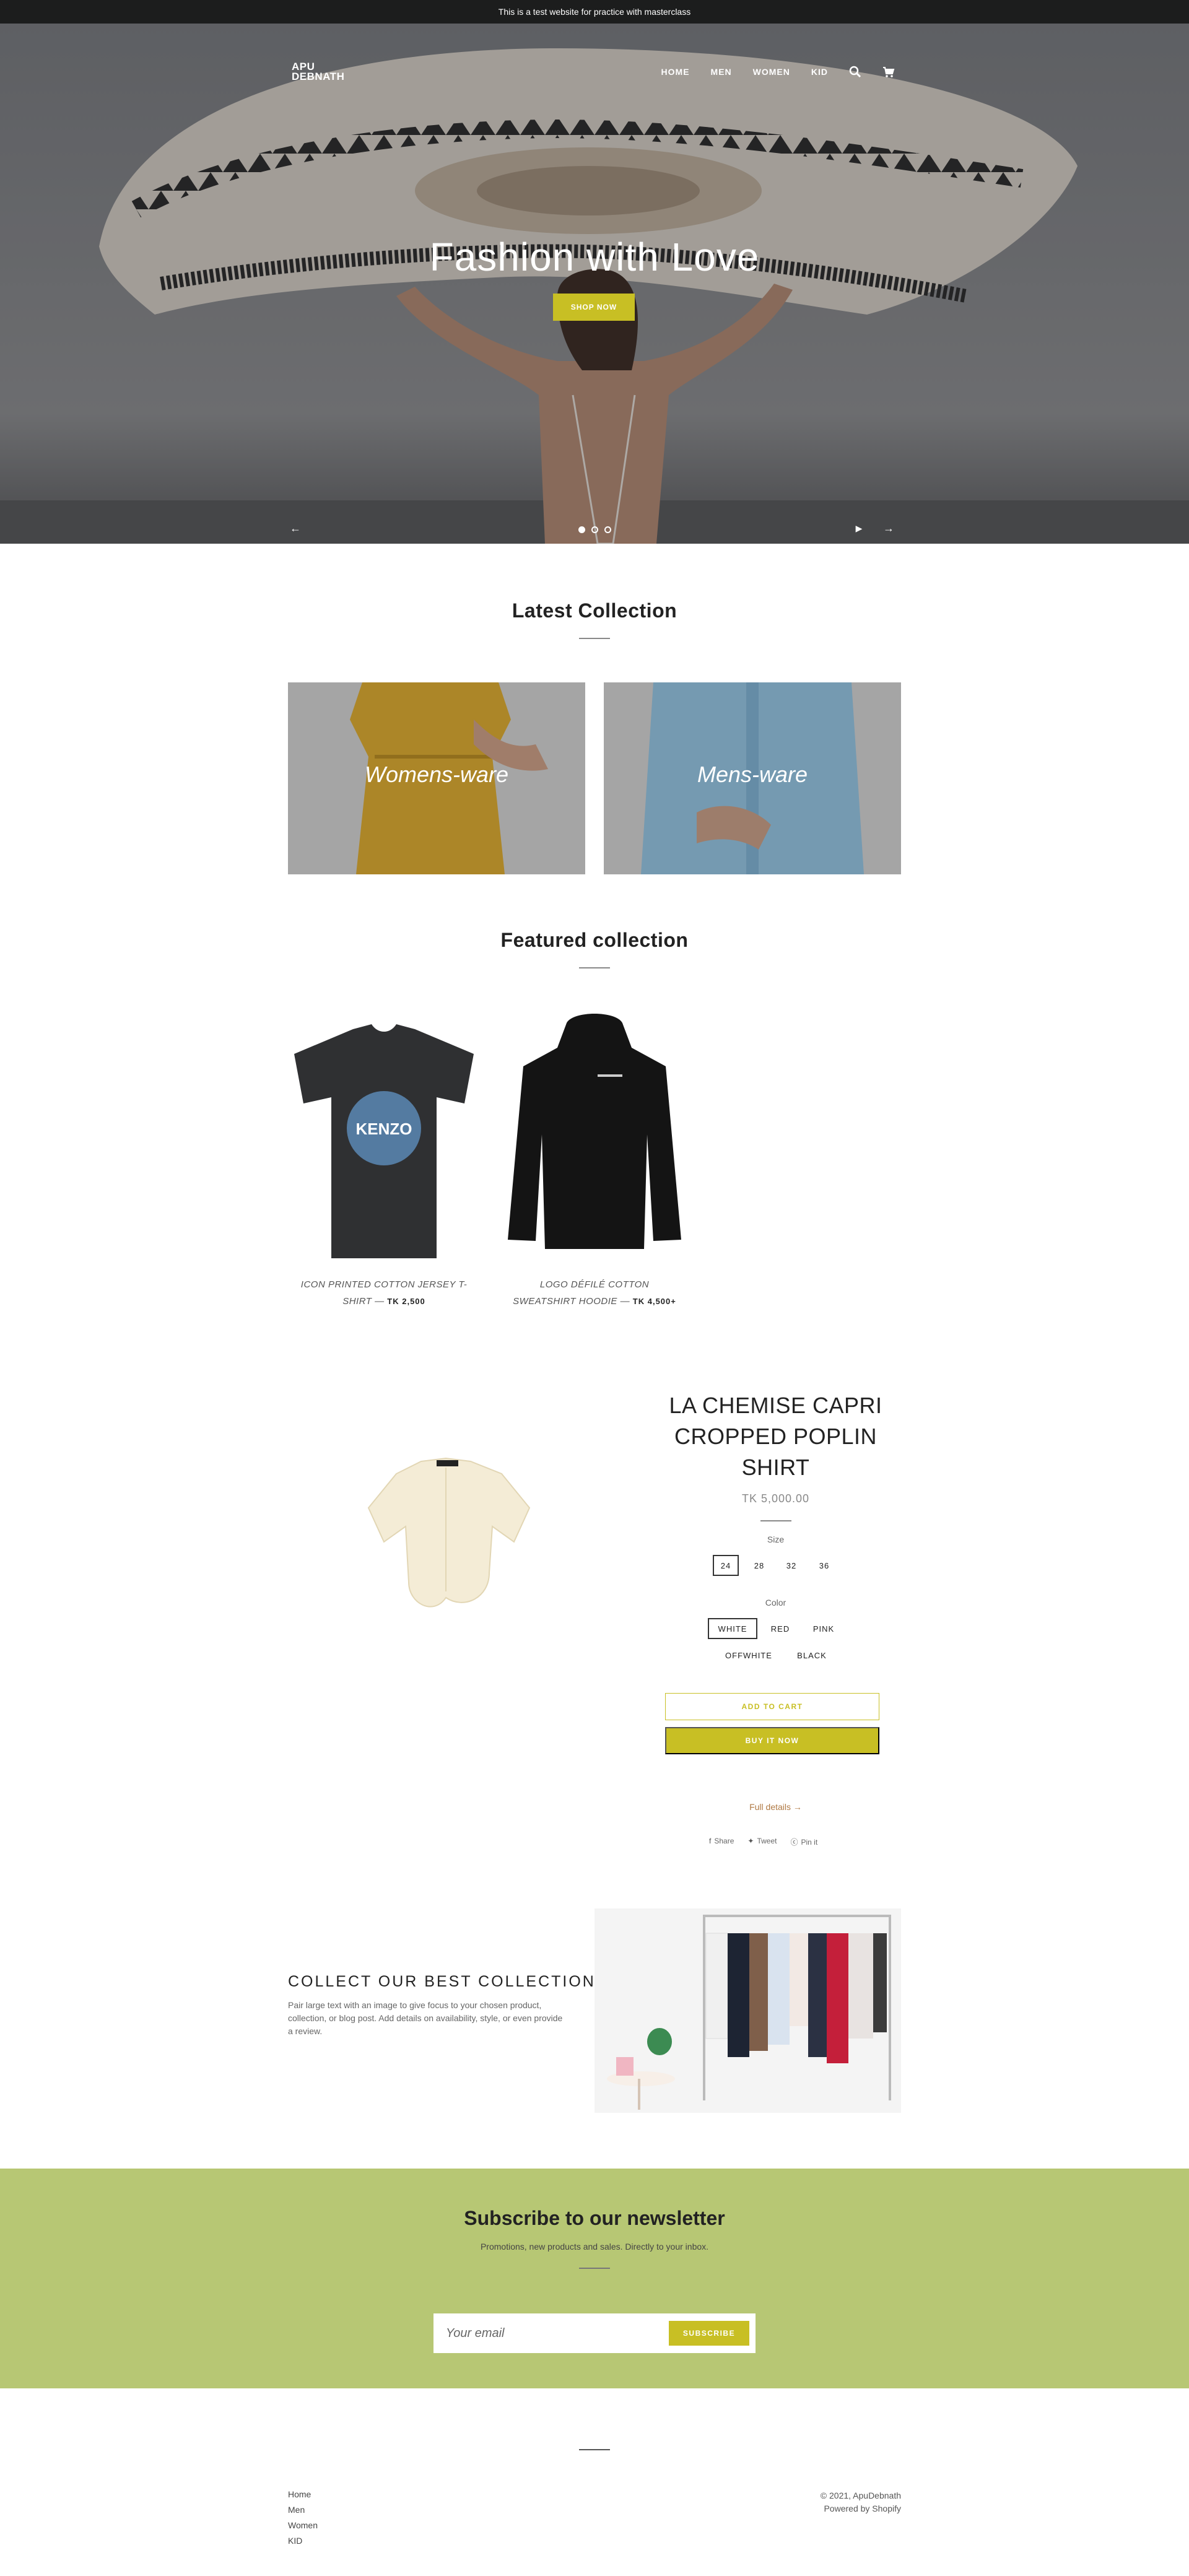  I want to click on collection-tile-label: Mens-ware, so click(752, 774).